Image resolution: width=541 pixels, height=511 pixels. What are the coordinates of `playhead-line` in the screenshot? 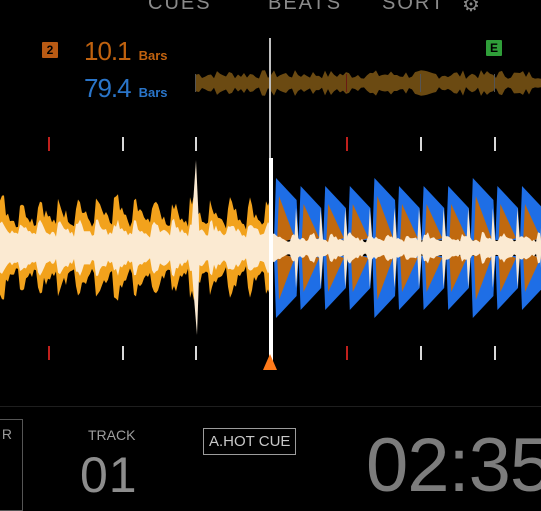 It's located at (271, 263).